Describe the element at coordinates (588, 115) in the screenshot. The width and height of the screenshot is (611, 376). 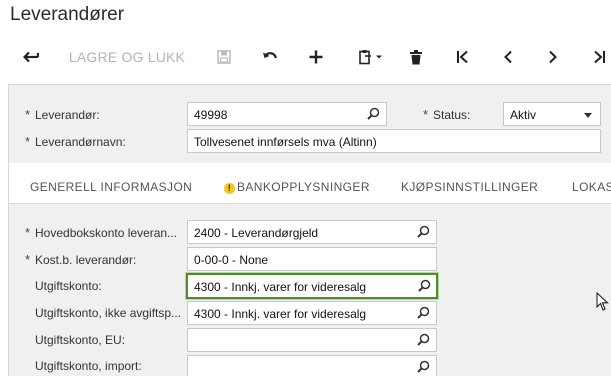
I see `chevron-down-icon` at that location.